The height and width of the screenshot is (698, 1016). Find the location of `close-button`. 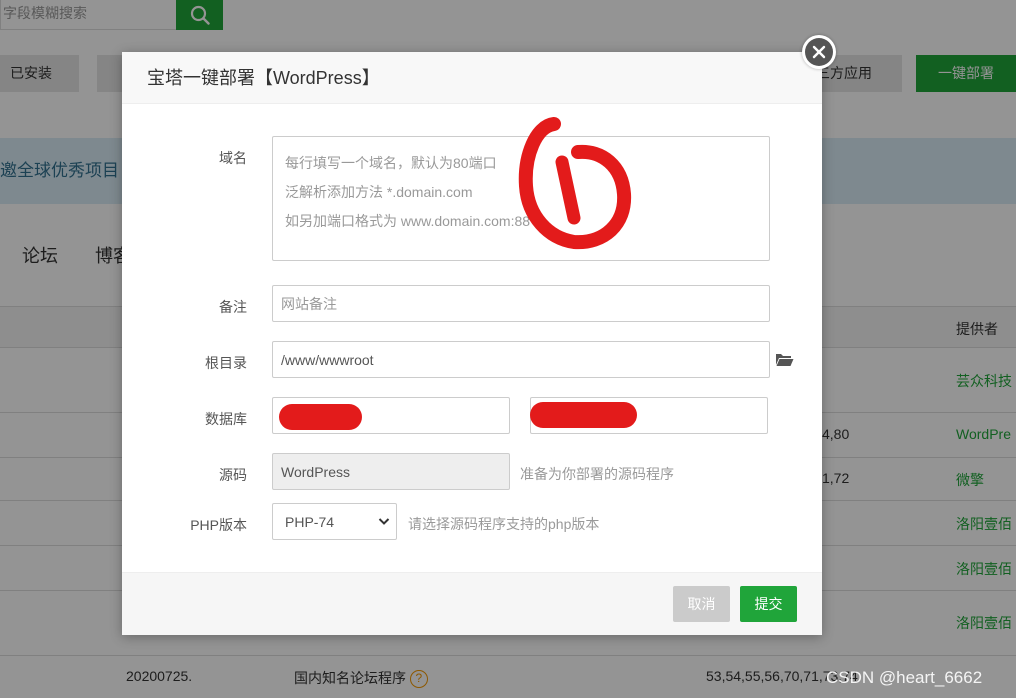

close-button is located at coordinates (819, 52).